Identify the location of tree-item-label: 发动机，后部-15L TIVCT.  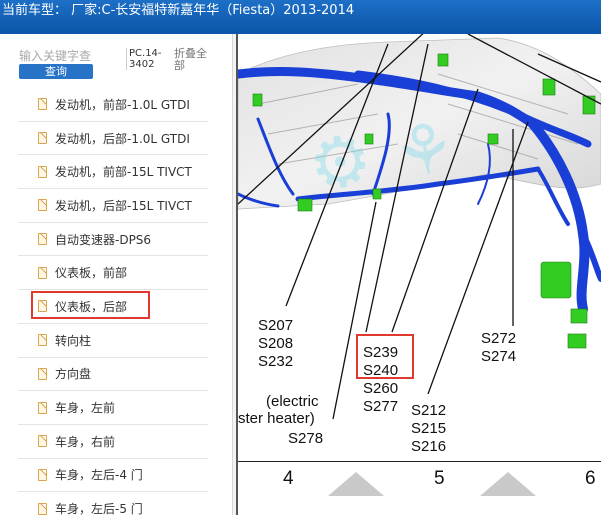
(123, 205).